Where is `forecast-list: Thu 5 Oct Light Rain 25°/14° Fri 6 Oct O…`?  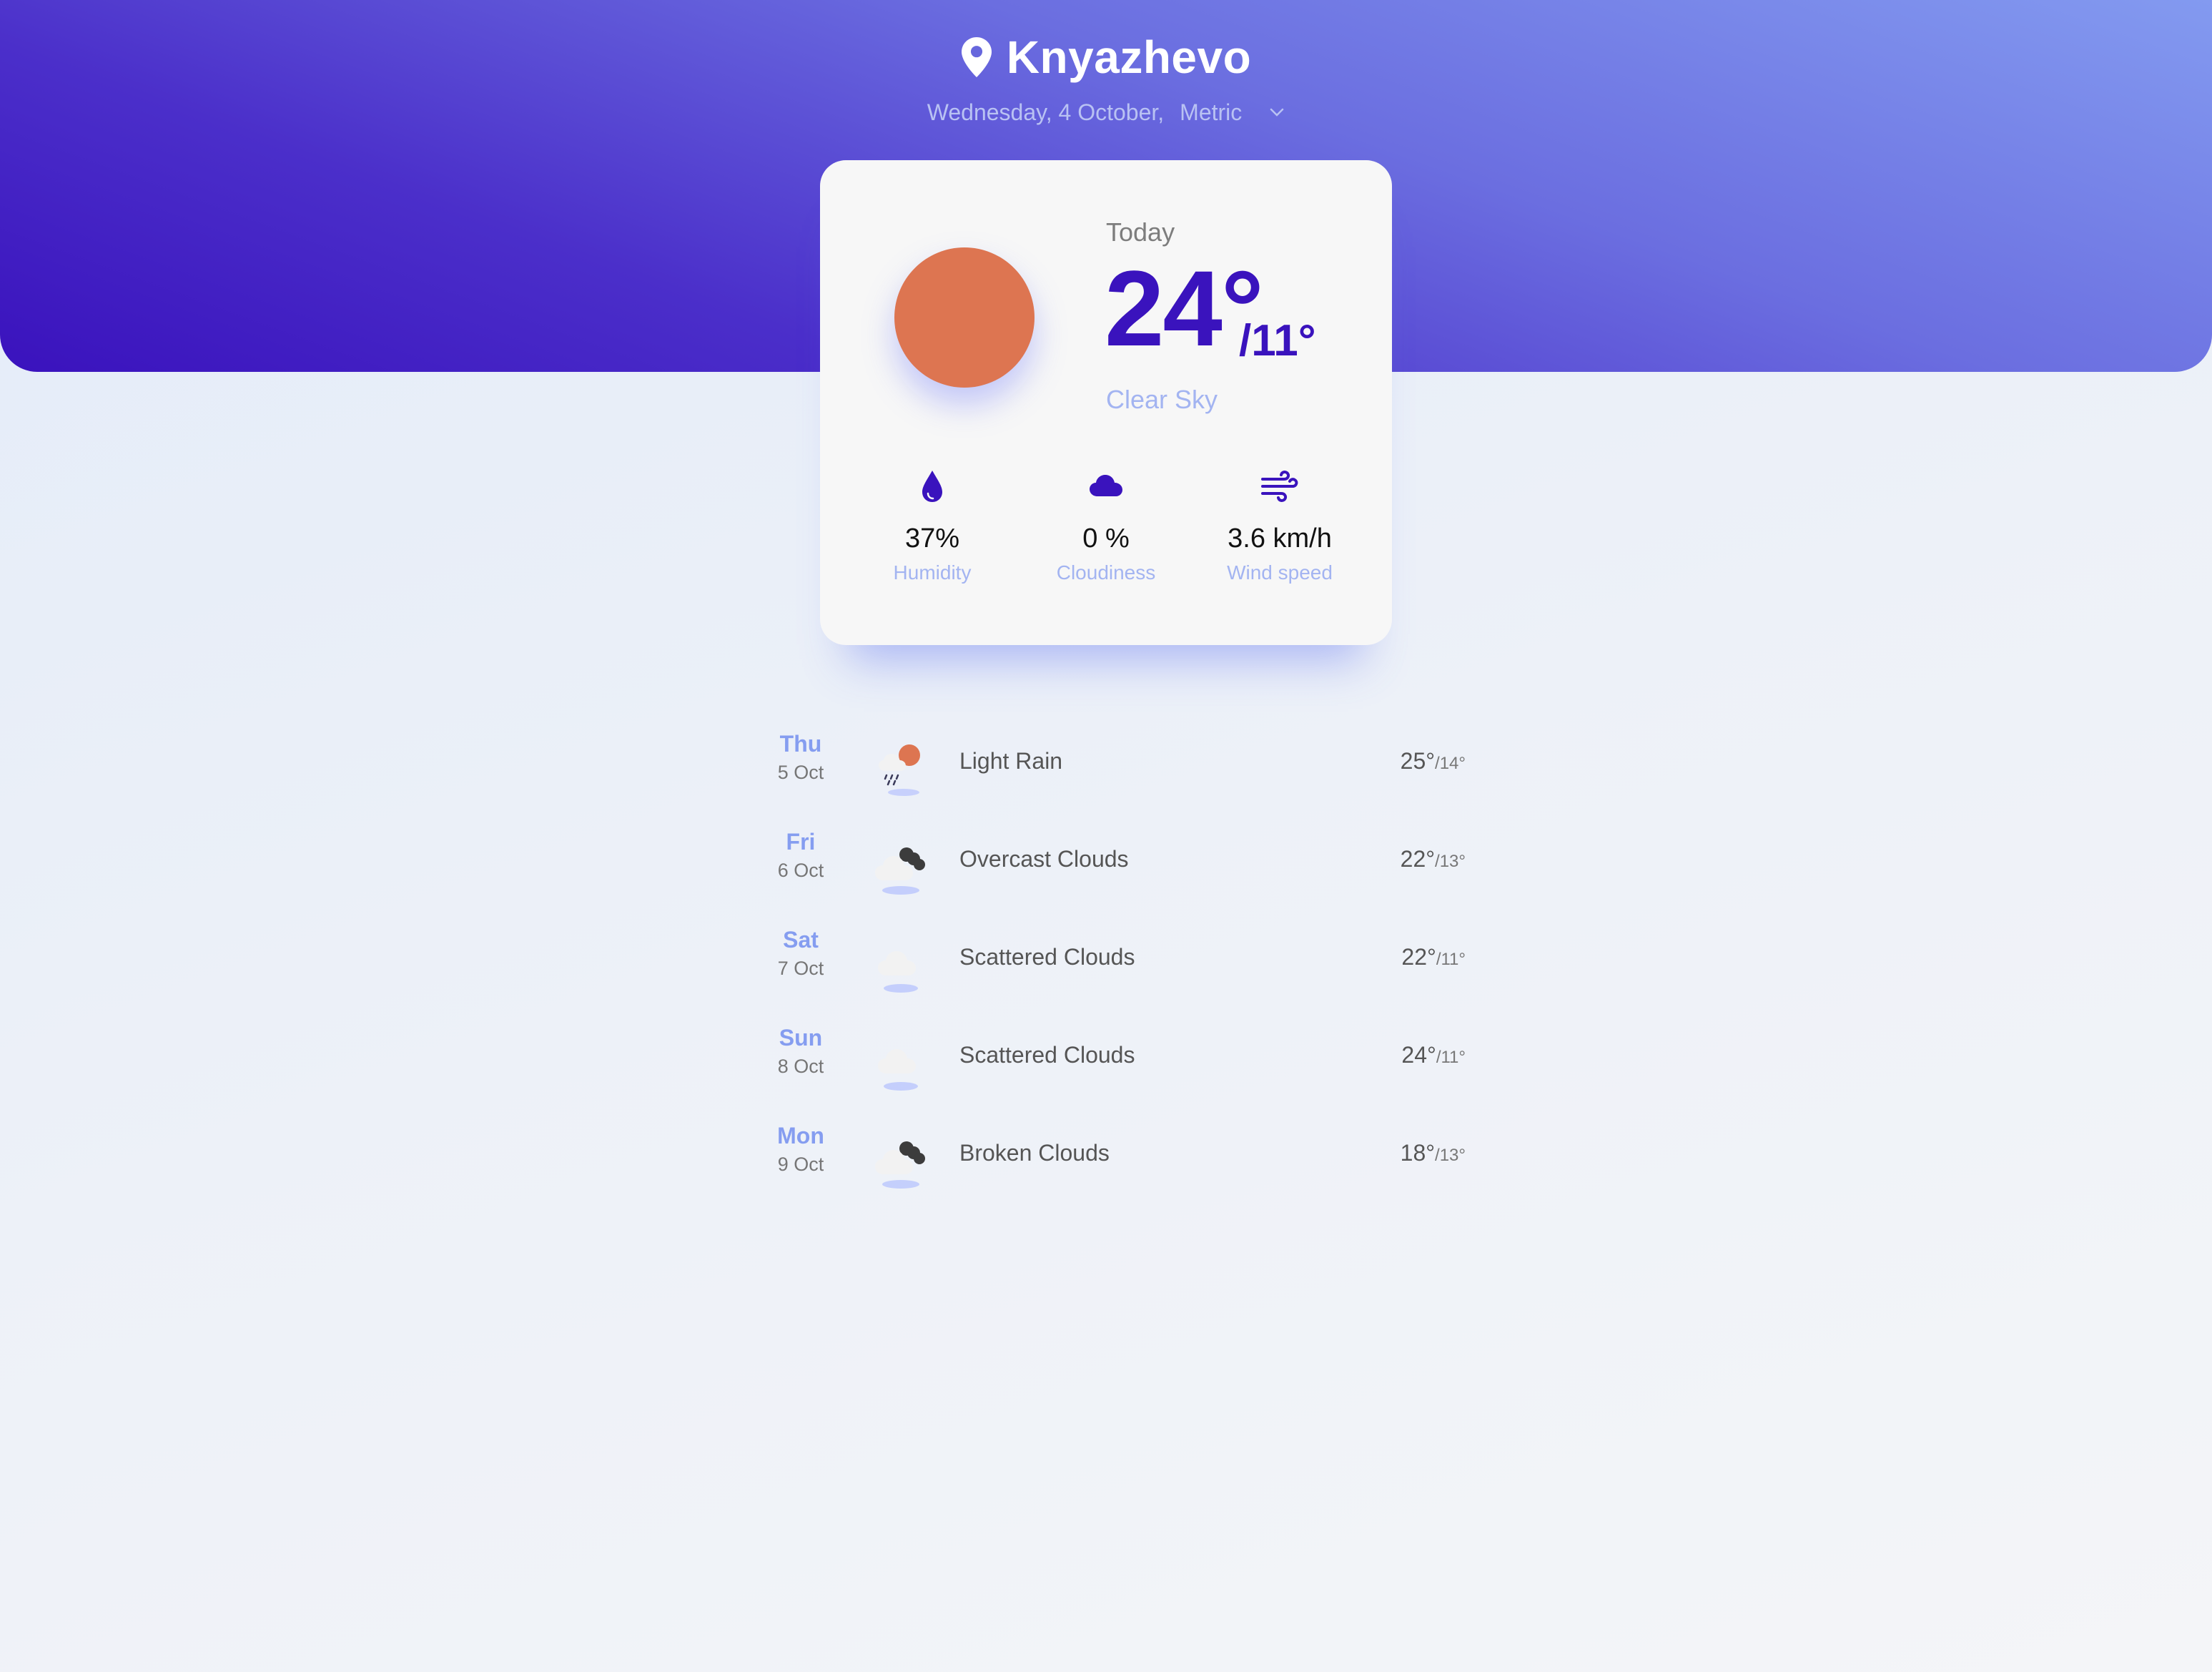
forecast-list: Thu 5 Oct Light Rain 25°/14° Fri 6 Oct O… is located at coordinates (1108, 963).